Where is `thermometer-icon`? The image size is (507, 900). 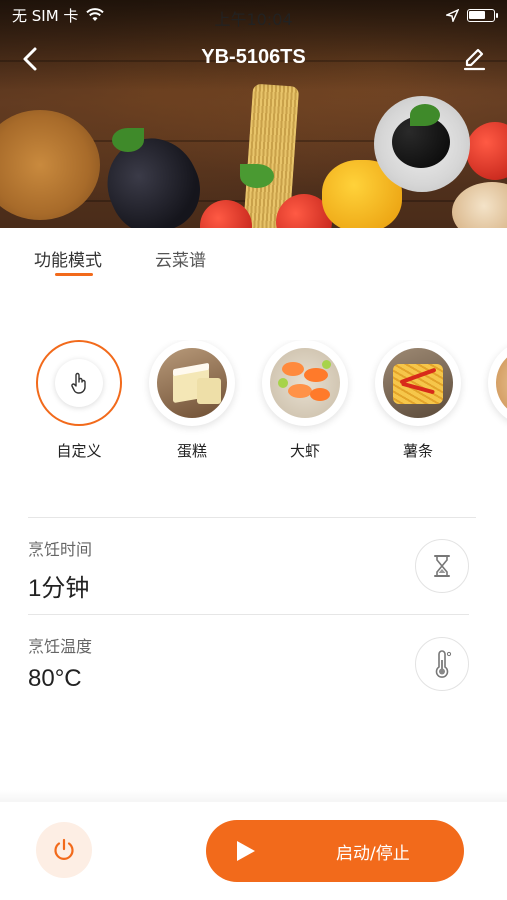
thermometer-icon is located at coordinates (443, 664).